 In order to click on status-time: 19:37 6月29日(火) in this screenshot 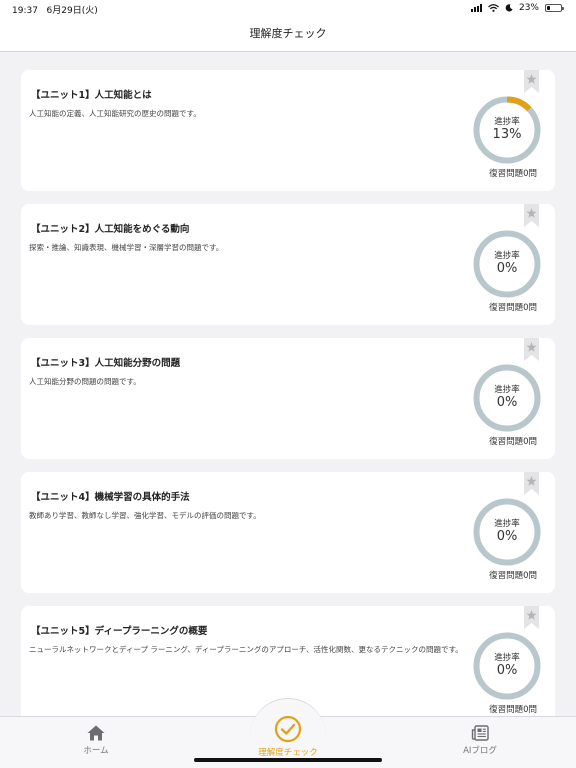, I will do `click(55, 9)`.